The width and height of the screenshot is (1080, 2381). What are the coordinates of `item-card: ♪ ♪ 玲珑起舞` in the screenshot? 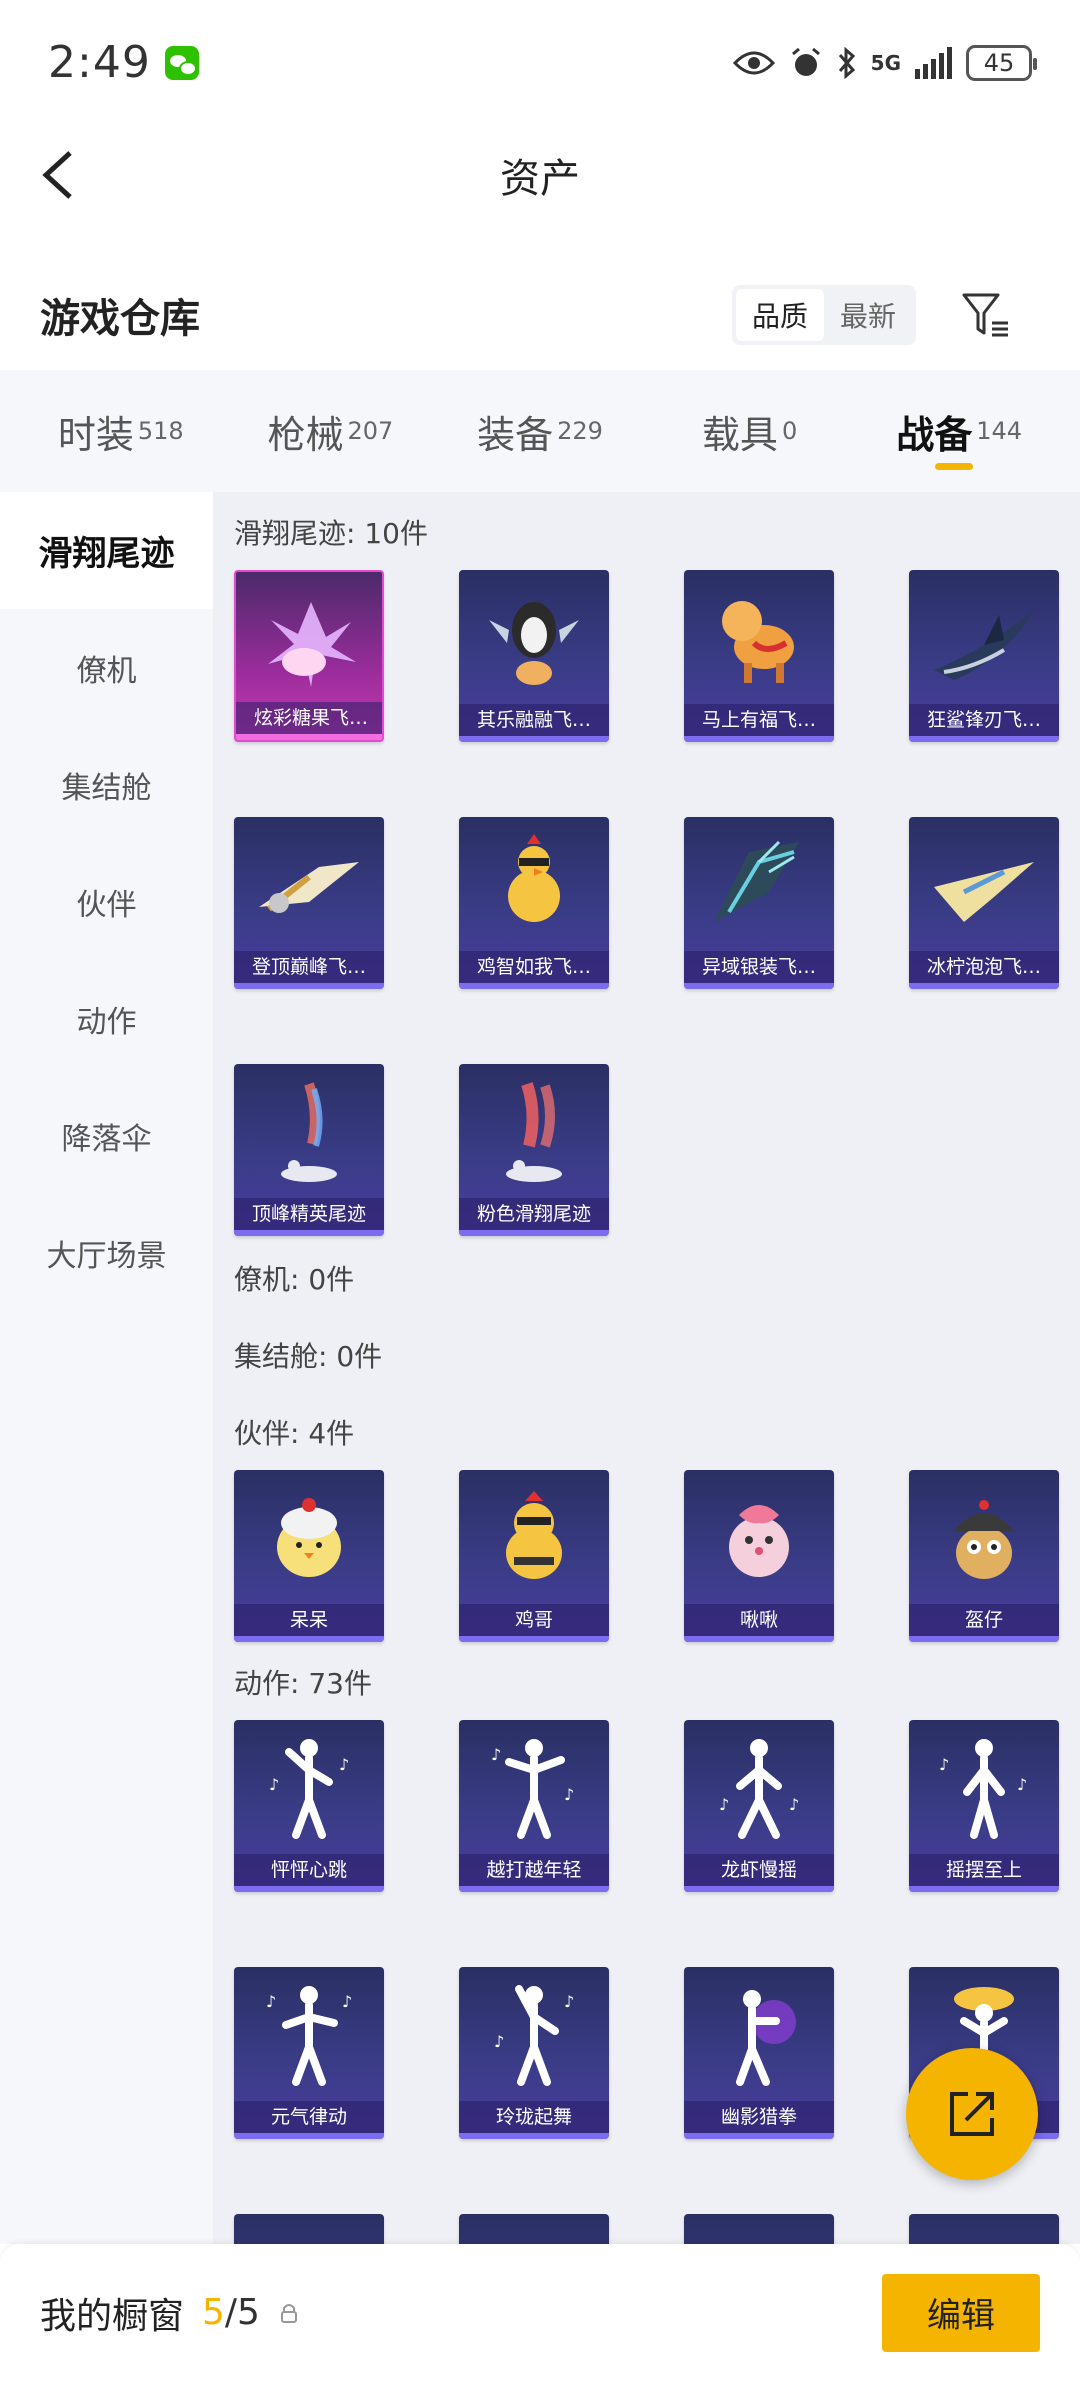 It's located at (534, 2053).